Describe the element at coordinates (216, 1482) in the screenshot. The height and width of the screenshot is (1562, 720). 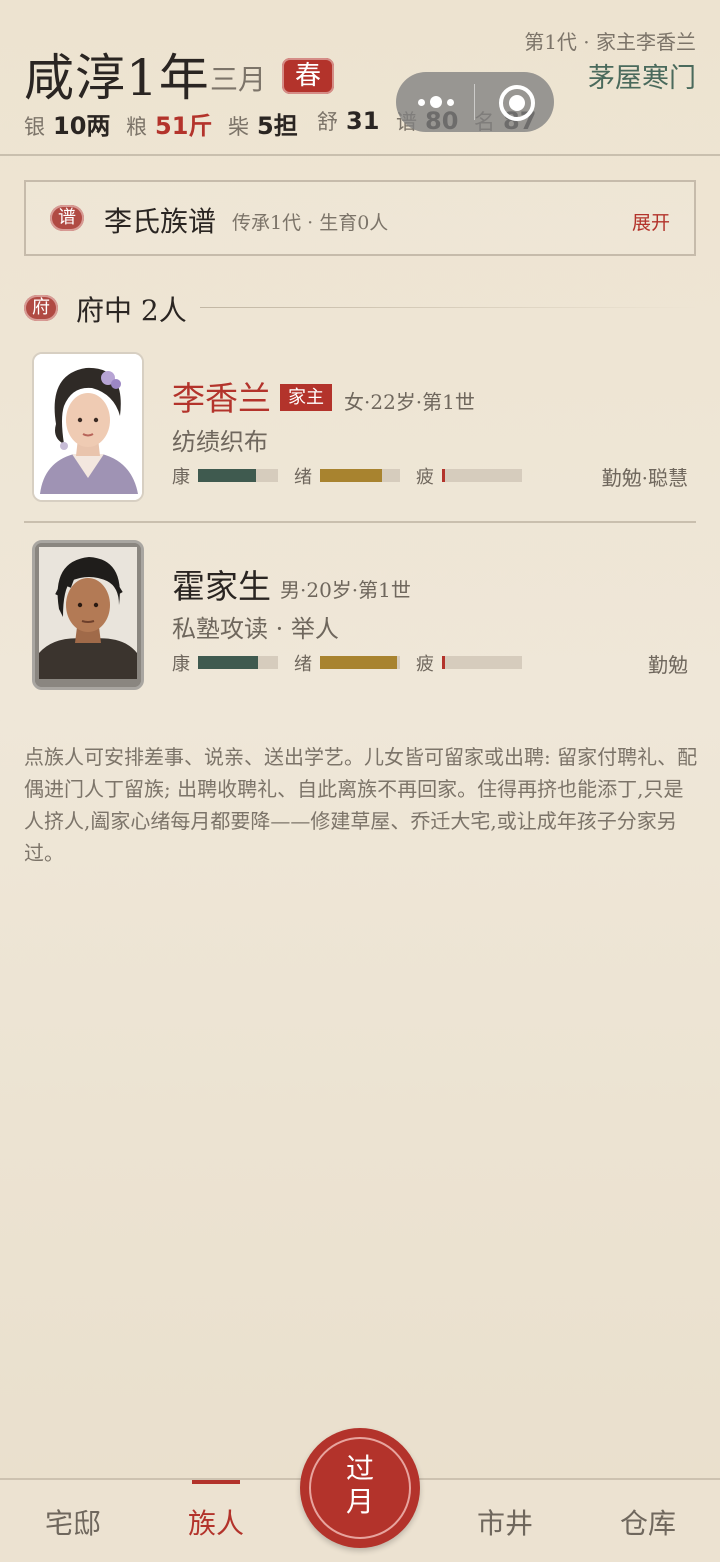
I see `active-tab-indicator` at that location.